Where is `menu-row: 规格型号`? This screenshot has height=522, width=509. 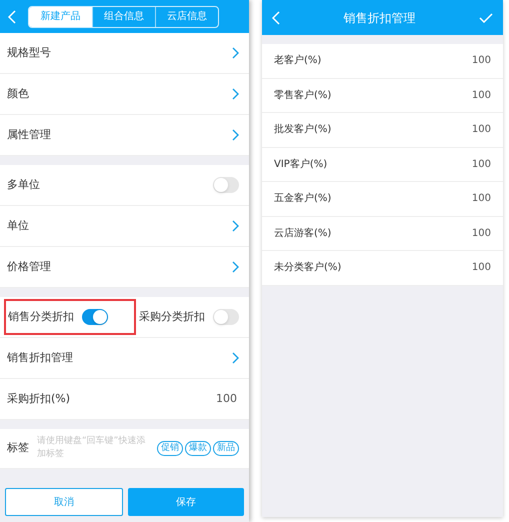
menu-row: 规格型号 is located at coordinates (124, 53).